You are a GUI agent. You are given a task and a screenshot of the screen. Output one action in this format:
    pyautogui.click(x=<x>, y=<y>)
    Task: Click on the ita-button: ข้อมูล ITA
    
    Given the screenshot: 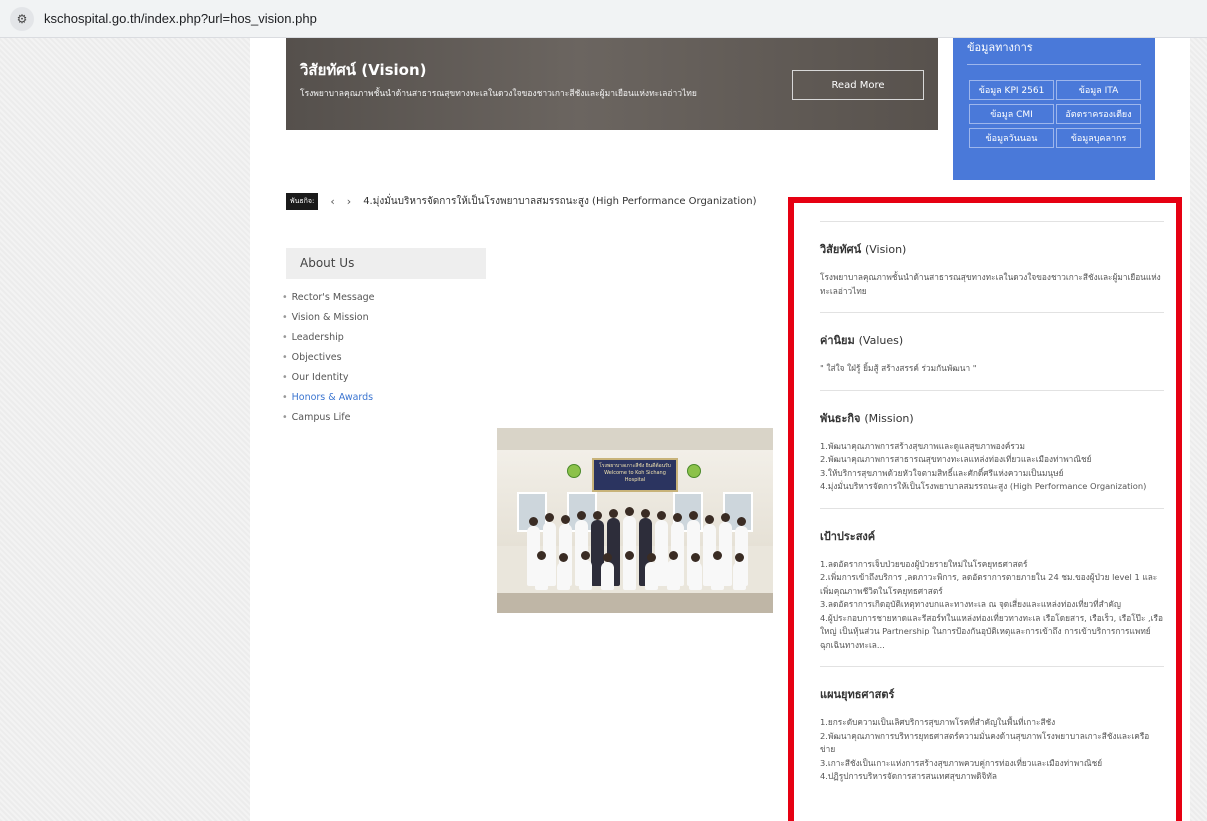 What is the action you would take?
    pyautogui.click(x=1098, y=90)
    